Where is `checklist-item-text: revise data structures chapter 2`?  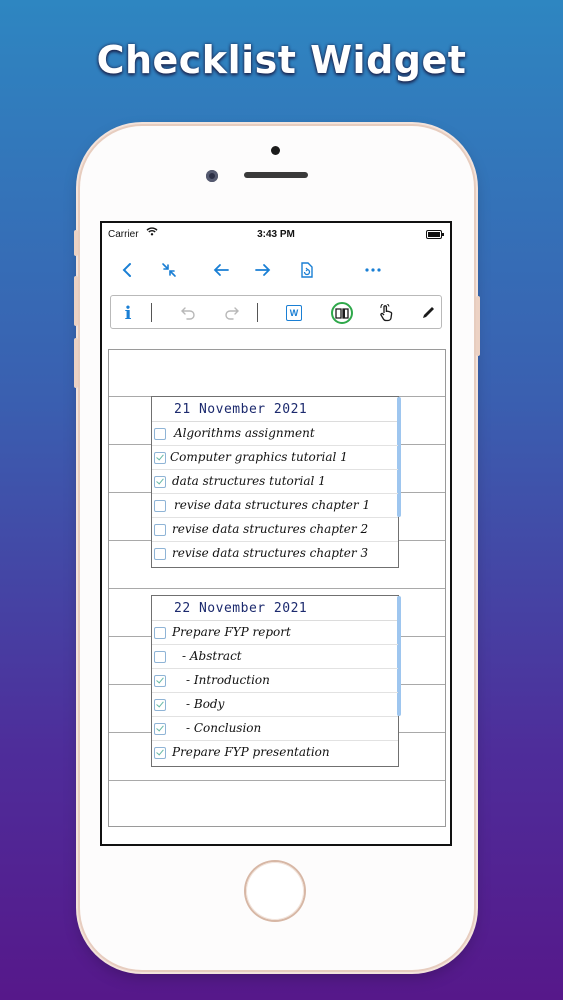 checklist-item-text: revise data structures chapter 2 is located at coordinates (270, 529).